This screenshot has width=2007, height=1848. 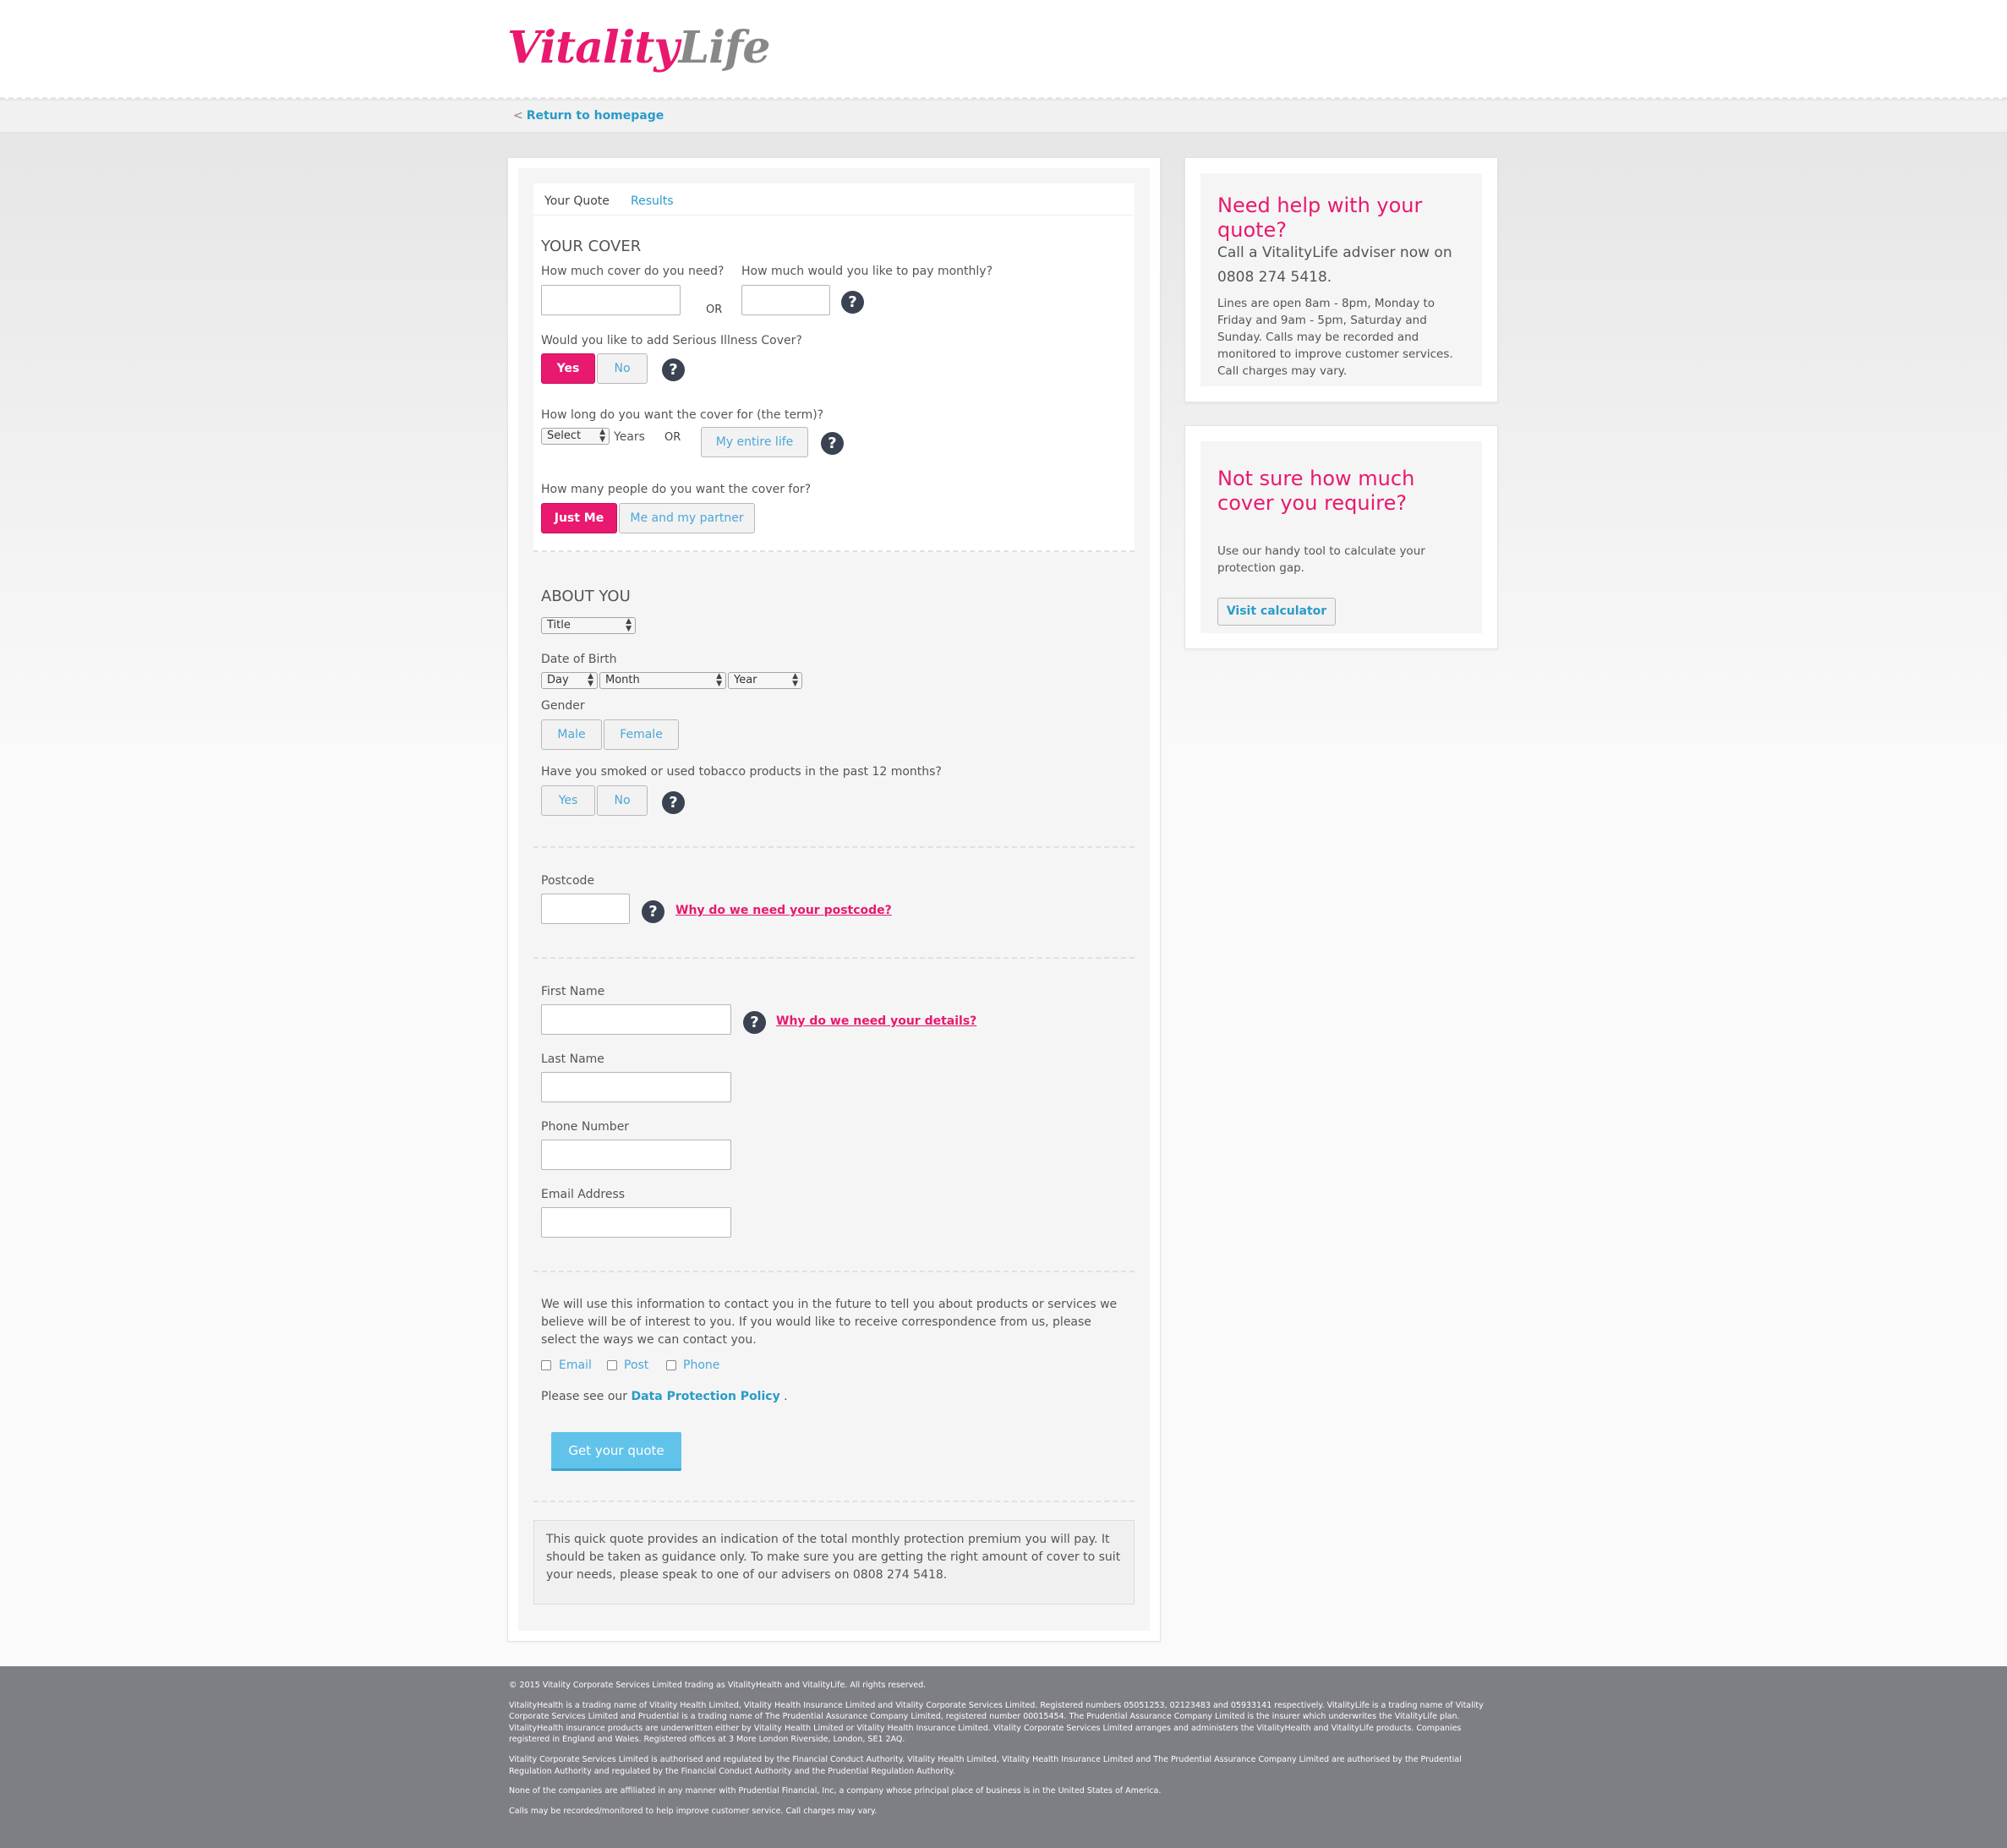 What do you see at coordinates (579, 659) in the screenshot?
I see `dob-label: Date of Birth` at bounding box center [579, 659].